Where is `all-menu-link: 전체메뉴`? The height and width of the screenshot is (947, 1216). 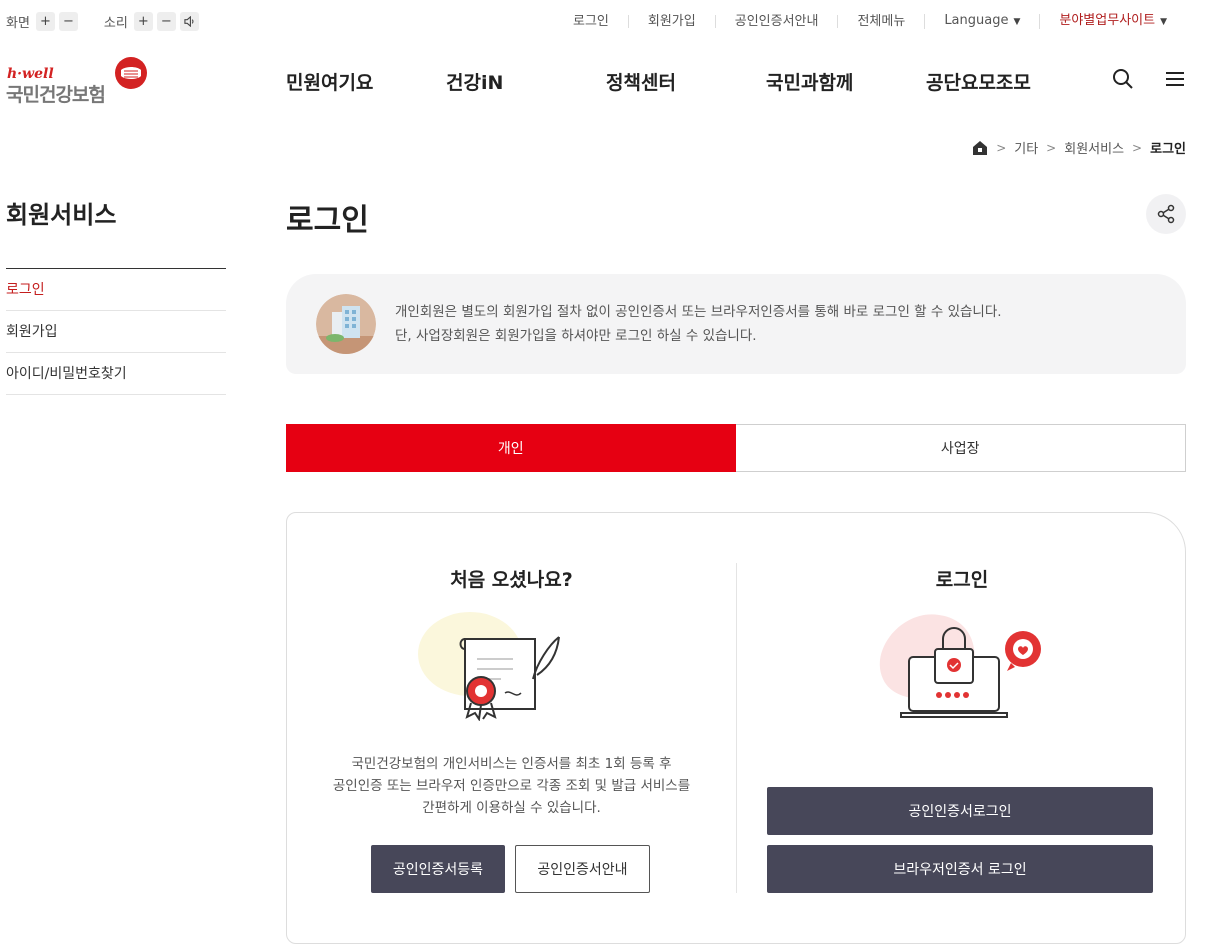 all-menu-link: 전체메뉴 is located at coordinates (880, 21).